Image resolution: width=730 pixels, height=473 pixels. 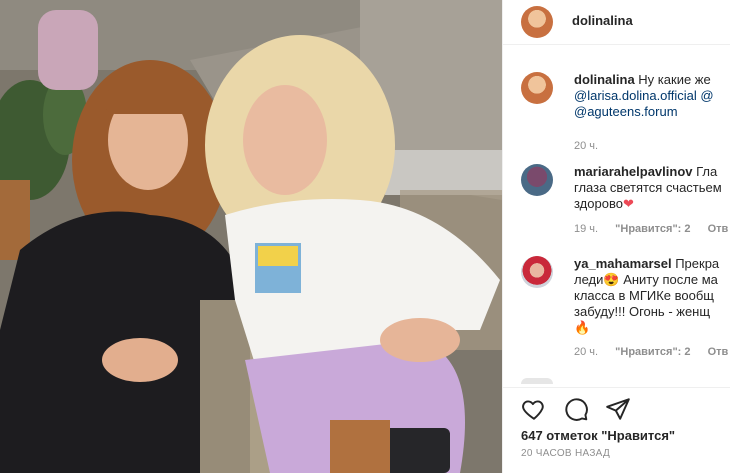 I want to click on post-timestamp: 20 ЧАСОВ НАЗАД, so click(x=565, y=453).